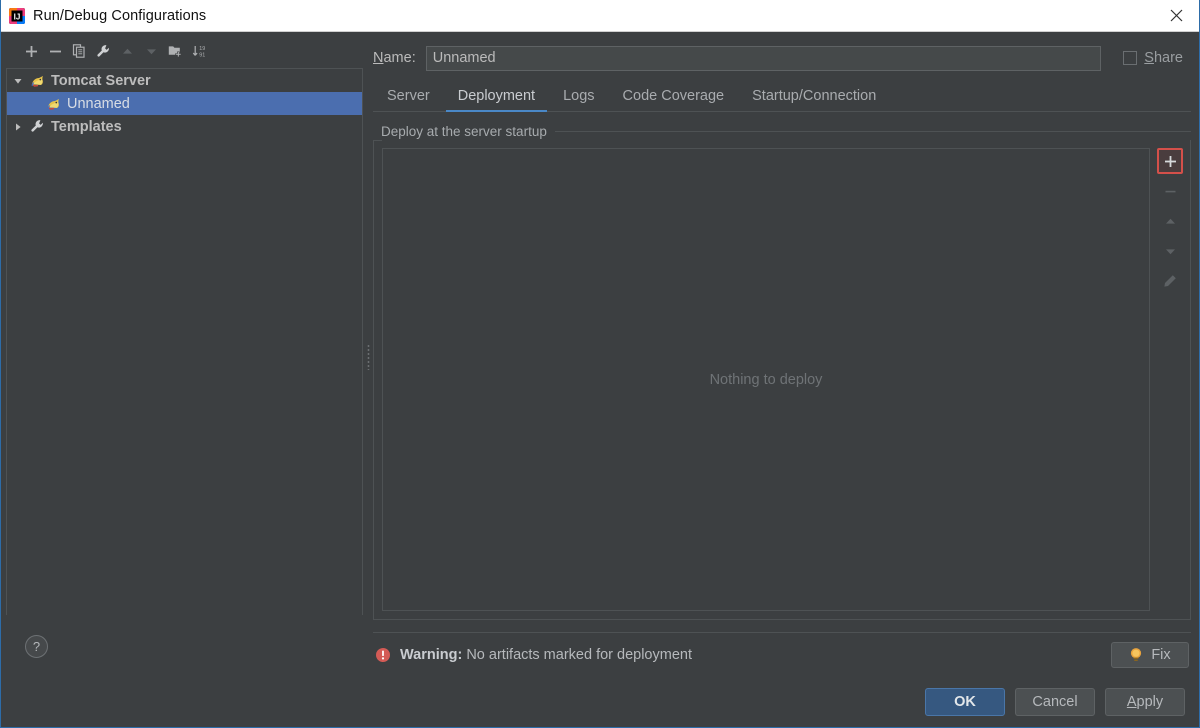 The image size is (1200, 728). I want to click on cancel-button-label: Cancel, so click(1055, 702).